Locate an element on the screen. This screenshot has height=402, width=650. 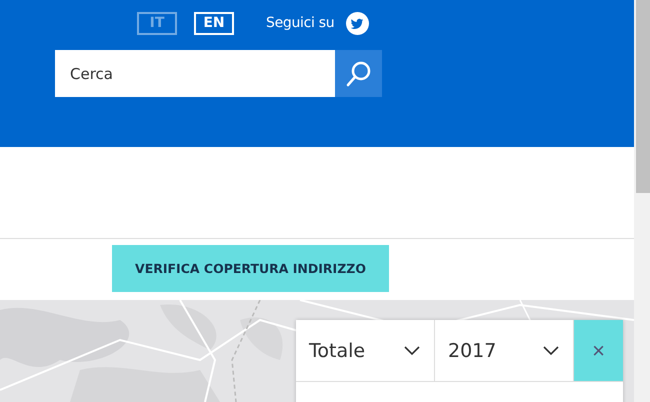
scrollbar is located at coordinates (642, 201).